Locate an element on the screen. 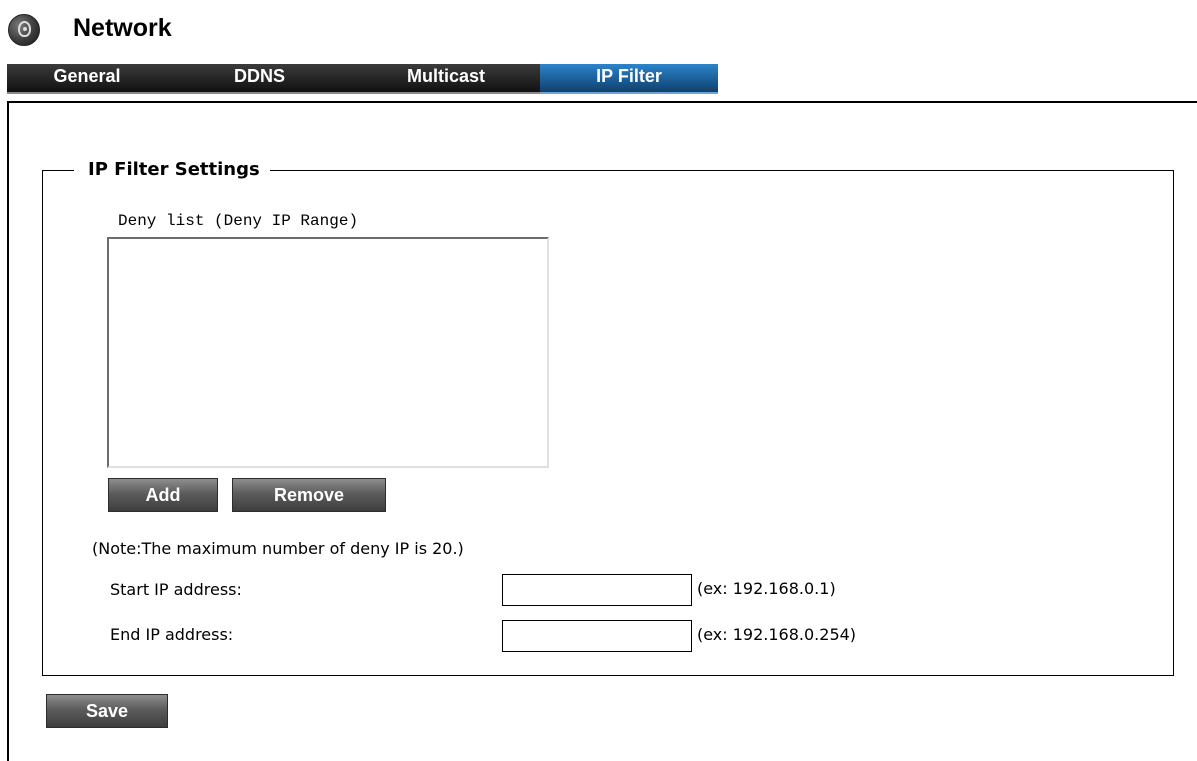 The image size is (1197, 761). end-ip-label: End IP address: is located at coordinates (172, 634).